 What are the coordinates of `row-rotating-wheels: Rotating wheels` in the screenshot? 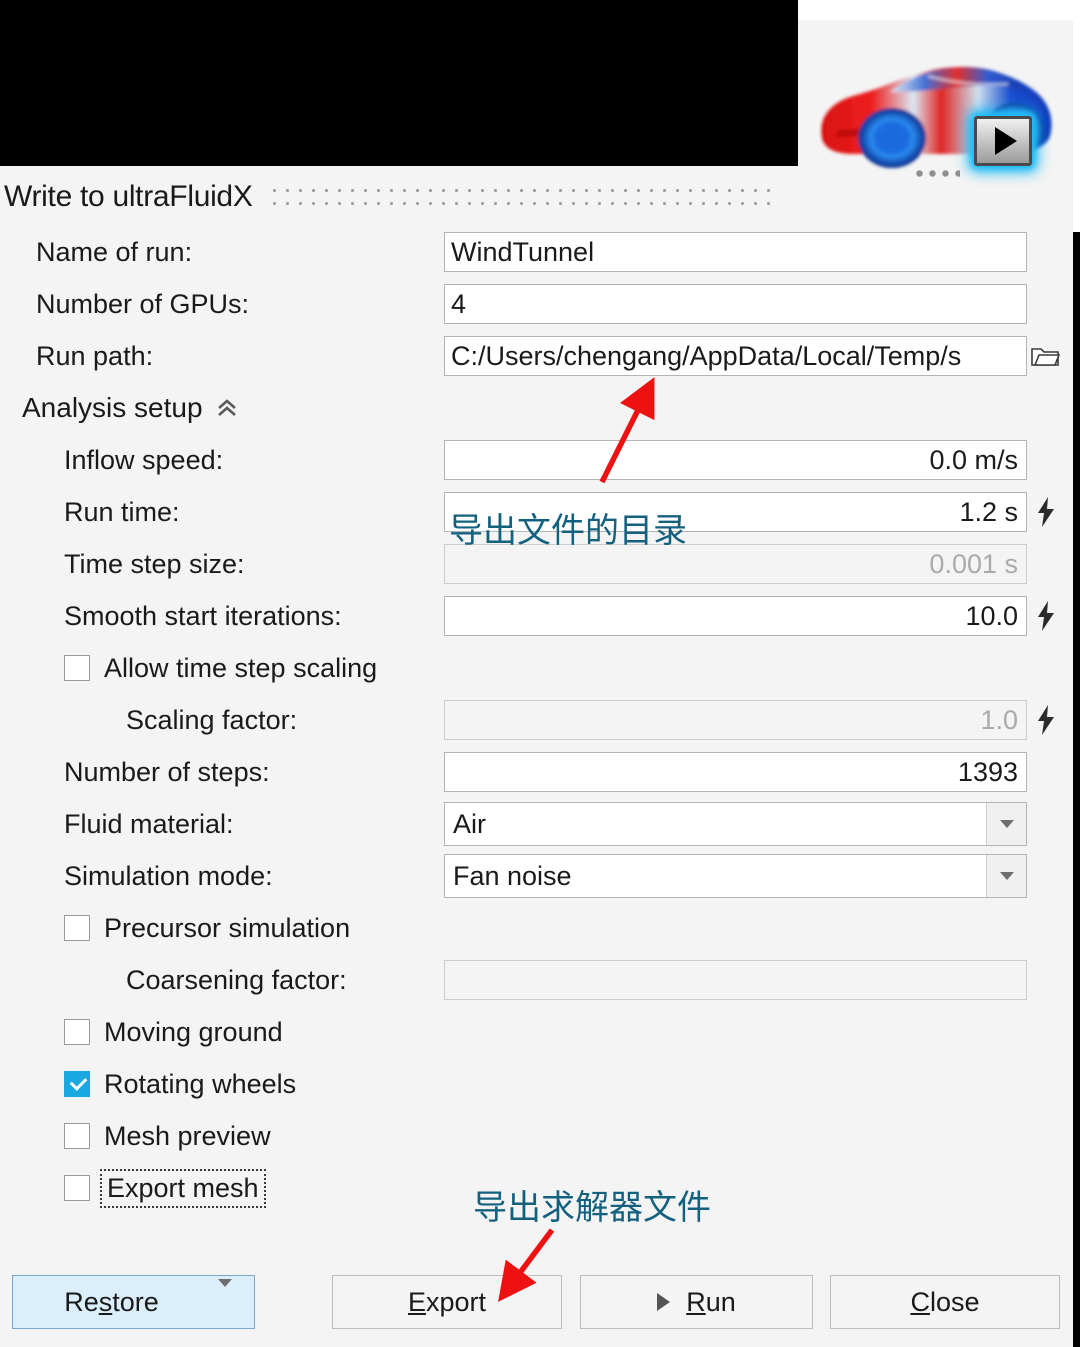 It's located at (536, 1084).